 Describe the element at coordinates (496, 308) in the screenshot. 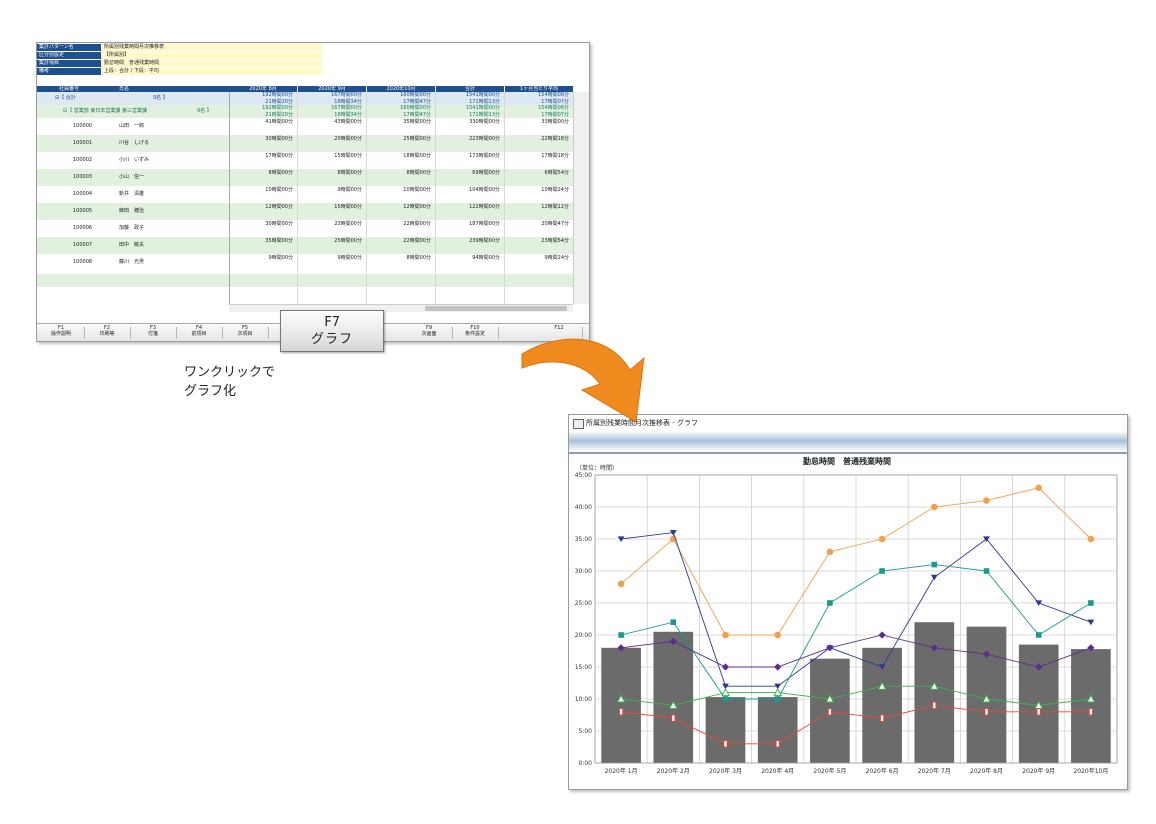

I see `scrollbar-thumb` at that location.